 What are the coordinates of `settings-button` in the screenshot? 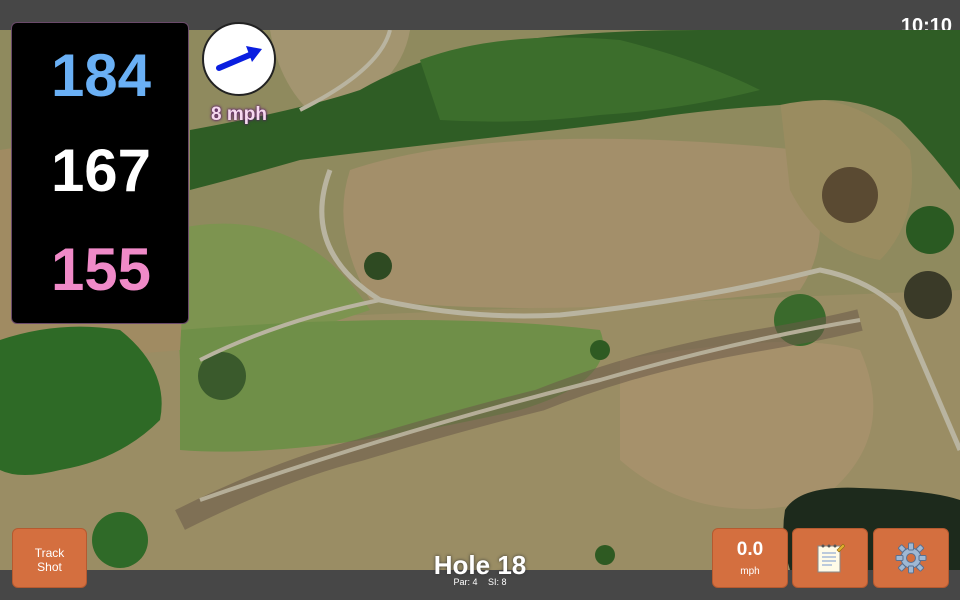 It's located at (911, 558).